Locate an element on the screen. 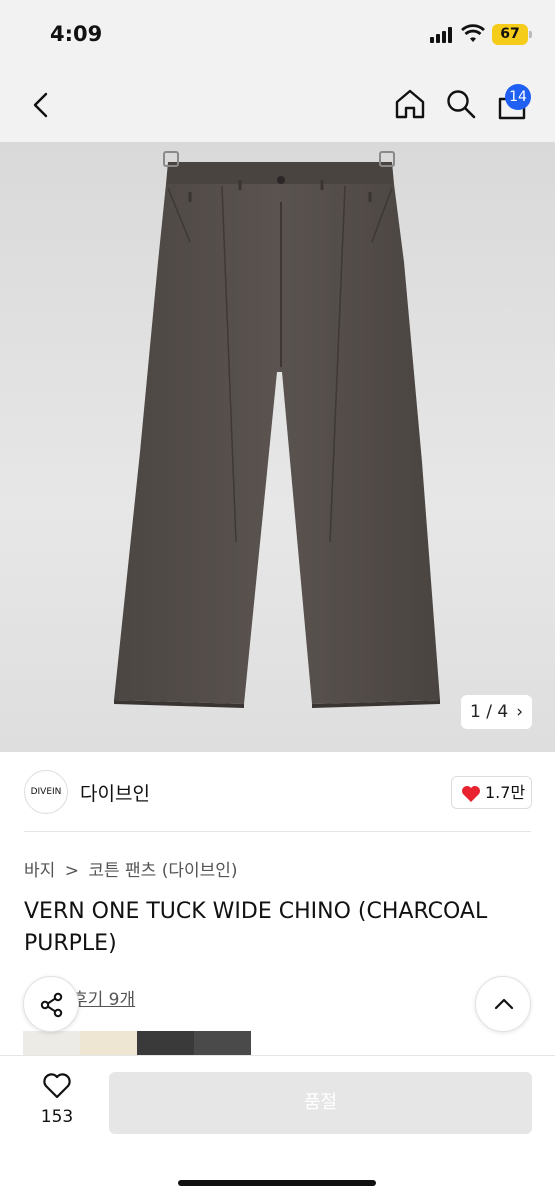 The image size is (555, 1200). review-link: 후기 9개 is located at coordinates (103, 997).